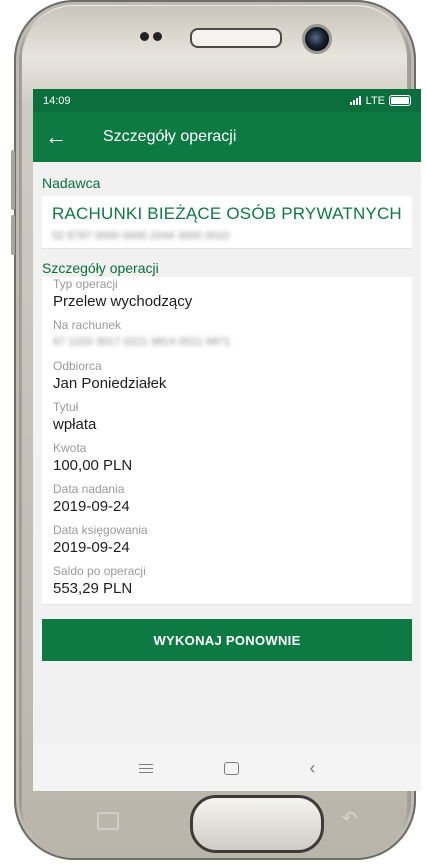  Describe the element at coordinates (227, 100) in the screenshot. I see `status-bar: 14:09 LTE` at that location.